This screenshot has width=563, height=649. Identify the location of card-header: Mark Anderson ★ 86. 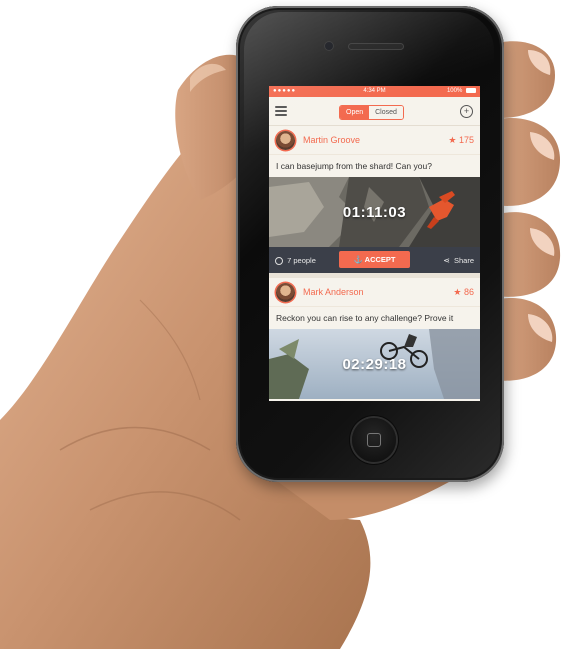
(374, 292).